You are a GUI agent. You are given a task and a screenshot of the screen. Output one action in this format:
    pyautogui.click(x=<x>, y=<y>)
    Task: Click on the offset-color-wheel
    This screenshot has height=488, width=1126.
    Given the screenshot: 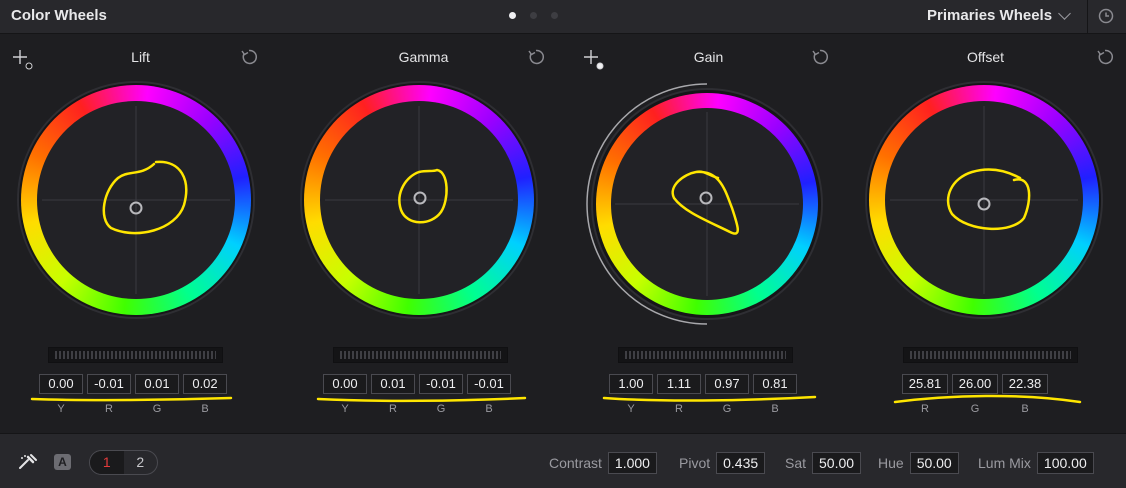 What is the action you would take?
    pyautogui.click(x=984, y=200)
    